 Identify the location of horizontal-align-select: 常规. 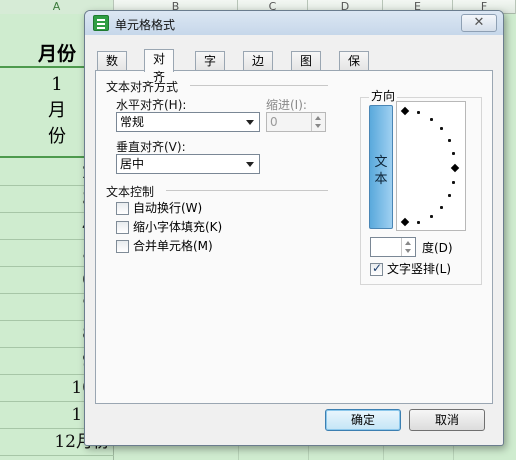
(188, 122).